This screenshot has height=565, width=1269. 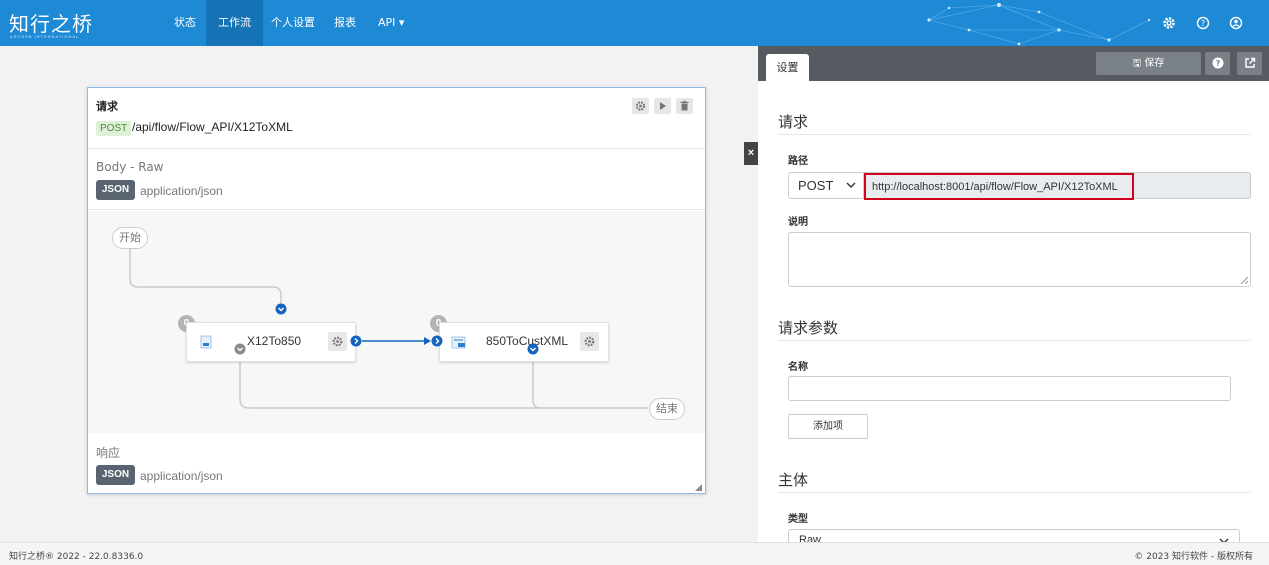 What do you see at coordinates (816, 185) in the screenshot?
I see `method-select-value: POST` at bounding box center [816, 185].